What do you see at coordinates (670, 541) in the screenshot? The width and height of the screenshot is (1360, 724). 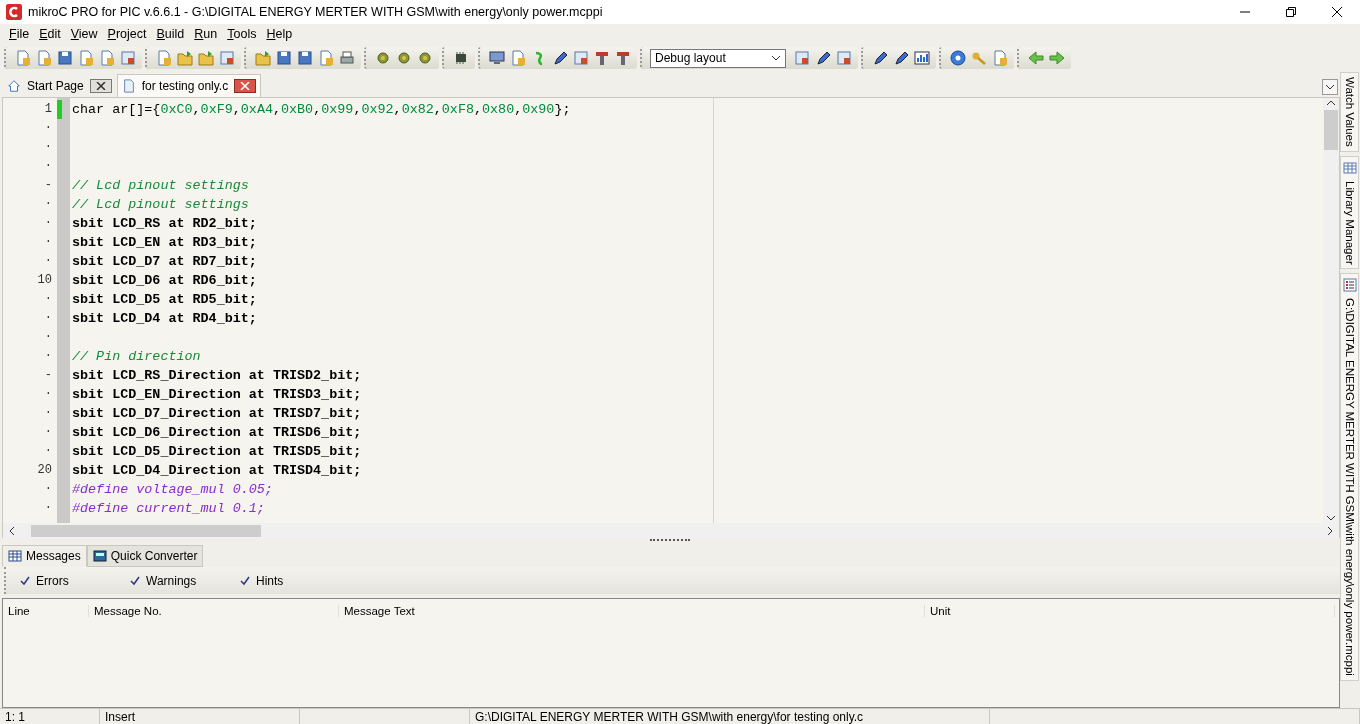 I see `splitter-grip` at bounding box center [670, 541].